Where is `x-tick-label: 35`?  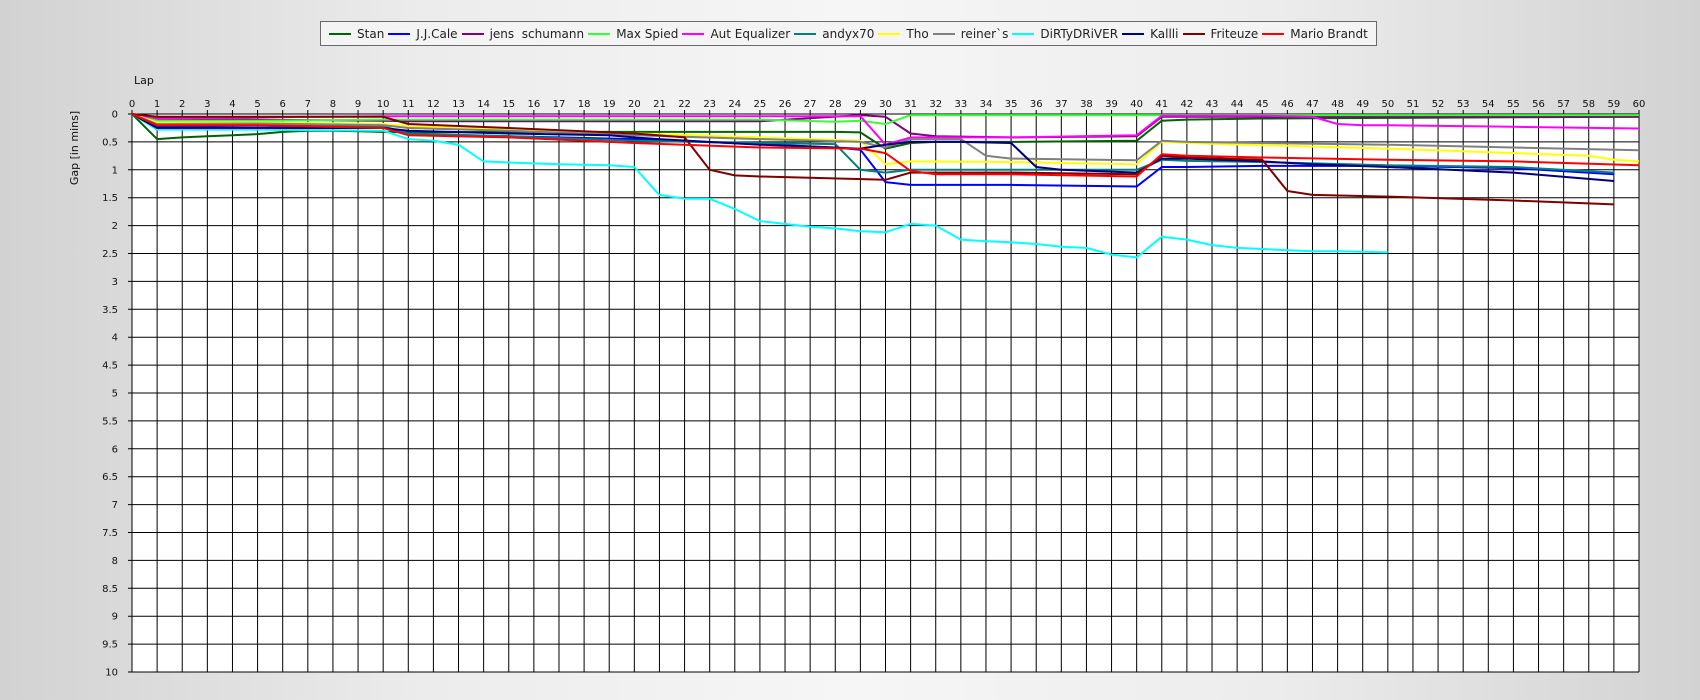
x-tick-label: 35 is located at coordinates (1011, 104).